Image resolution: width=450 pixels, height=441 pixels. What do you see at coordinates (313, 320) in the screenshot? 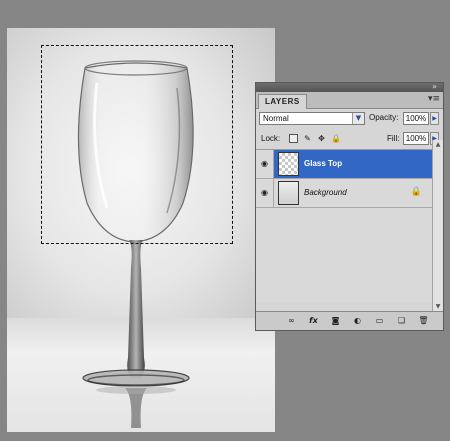
I see `fx-icon: fx` at bounding box center [313, 320].